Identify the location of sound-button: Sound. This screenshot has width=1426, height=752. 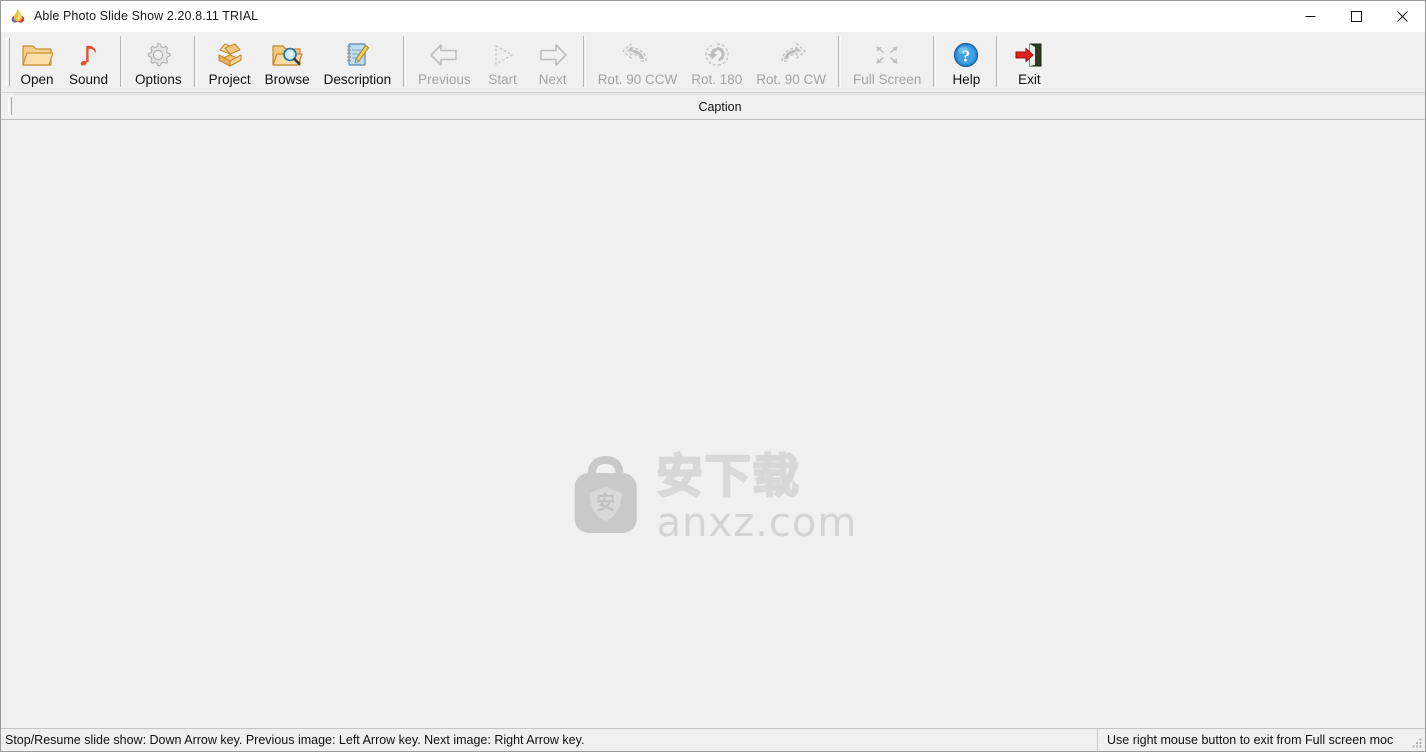
(88, 62).